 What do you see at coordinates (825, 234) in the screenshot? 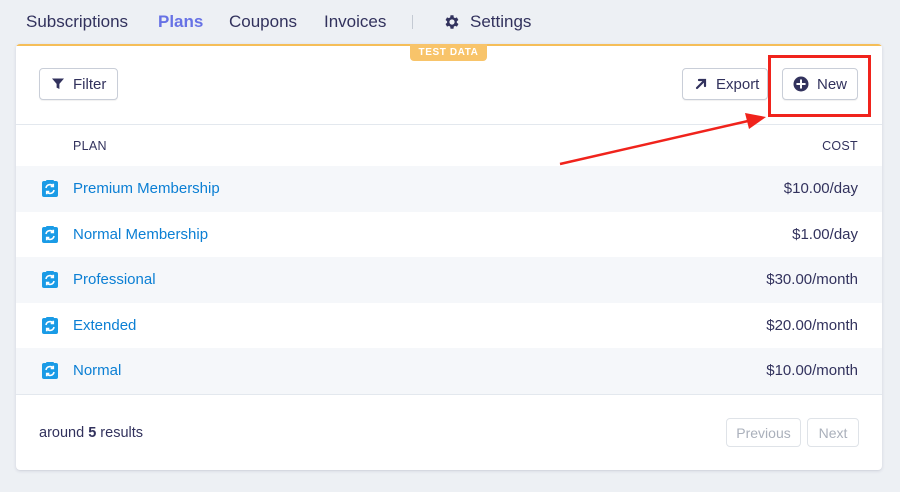
I see `plan-cost: $1.00/day` at bounding box center [825, 234].